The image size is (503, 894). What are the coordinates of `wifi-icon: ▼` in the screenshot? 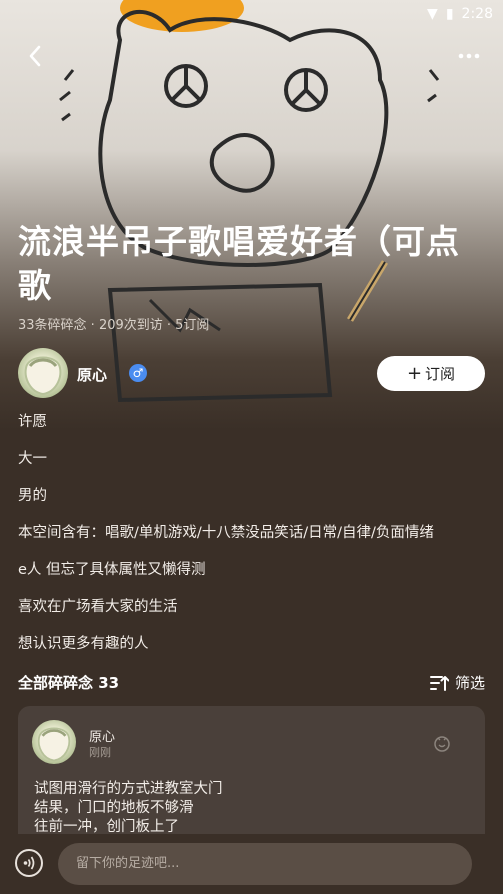 It's located at (432, 14).